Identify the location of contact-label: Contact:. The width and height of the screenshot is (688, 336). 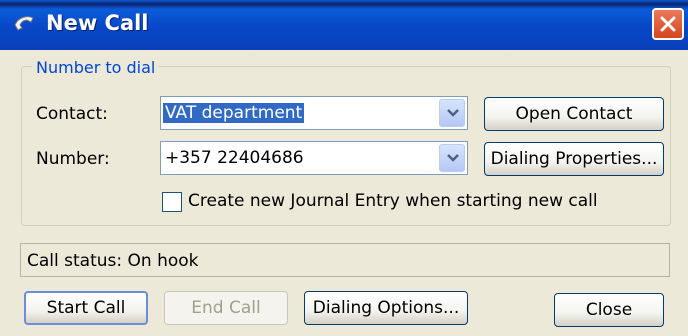
(72, 114).